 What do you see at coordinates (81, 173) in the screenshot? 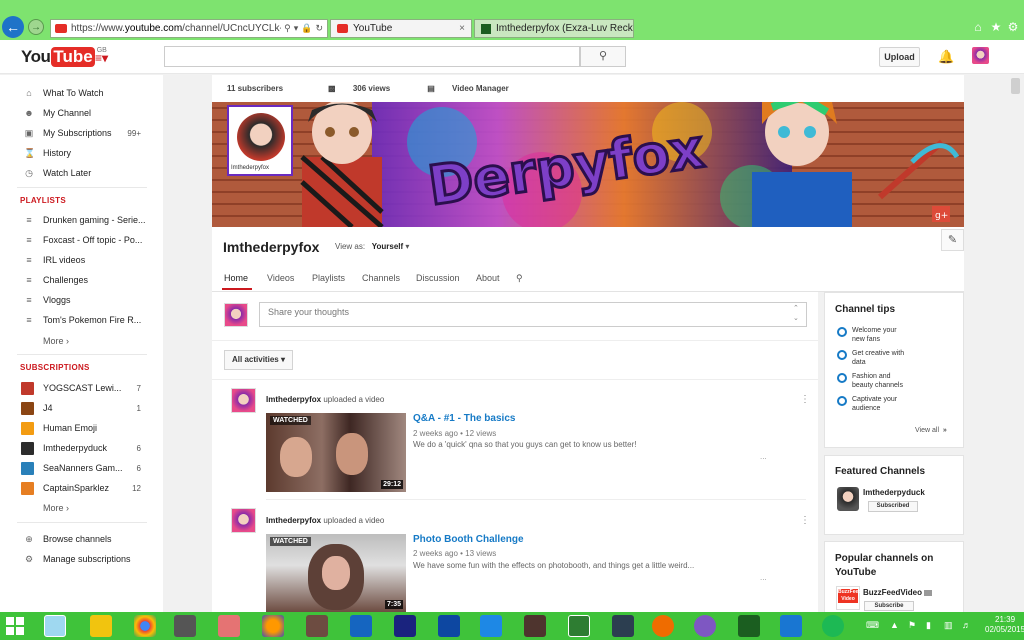
I see `sidebar-item-watch-later: ◷ Watch Later` at bounding box center [81, 173].